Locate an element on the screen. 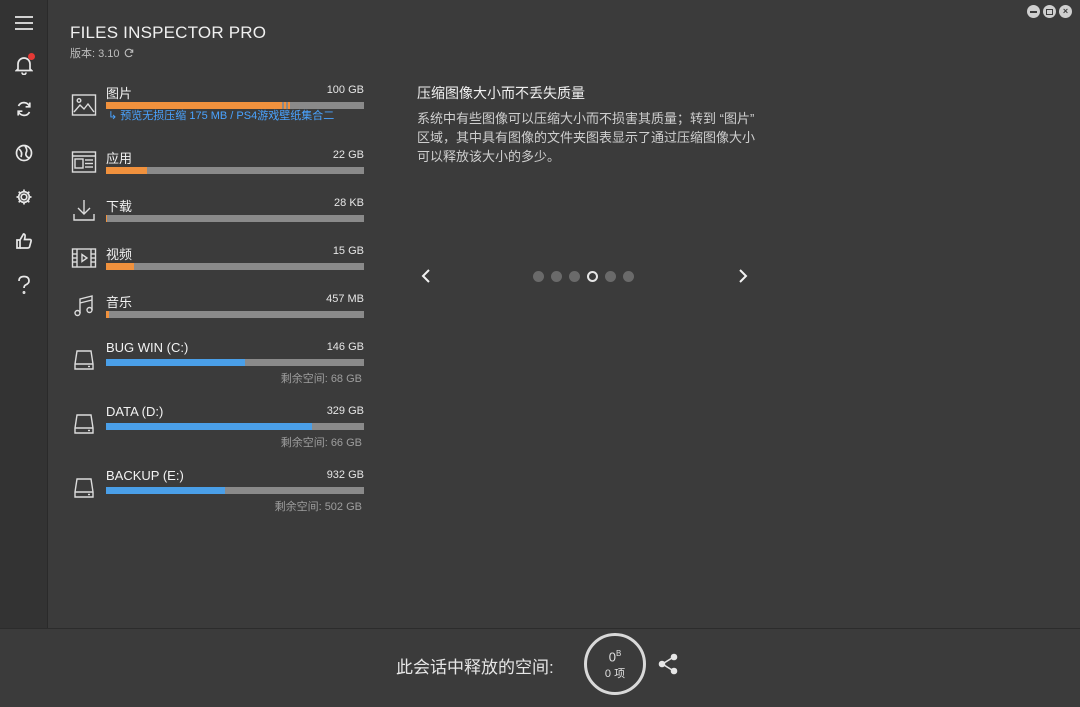 Image resolution: width=1080 pixels, height=707 pixels. arrow-corner-icon: ↳ is located at coordinates (114, 116).